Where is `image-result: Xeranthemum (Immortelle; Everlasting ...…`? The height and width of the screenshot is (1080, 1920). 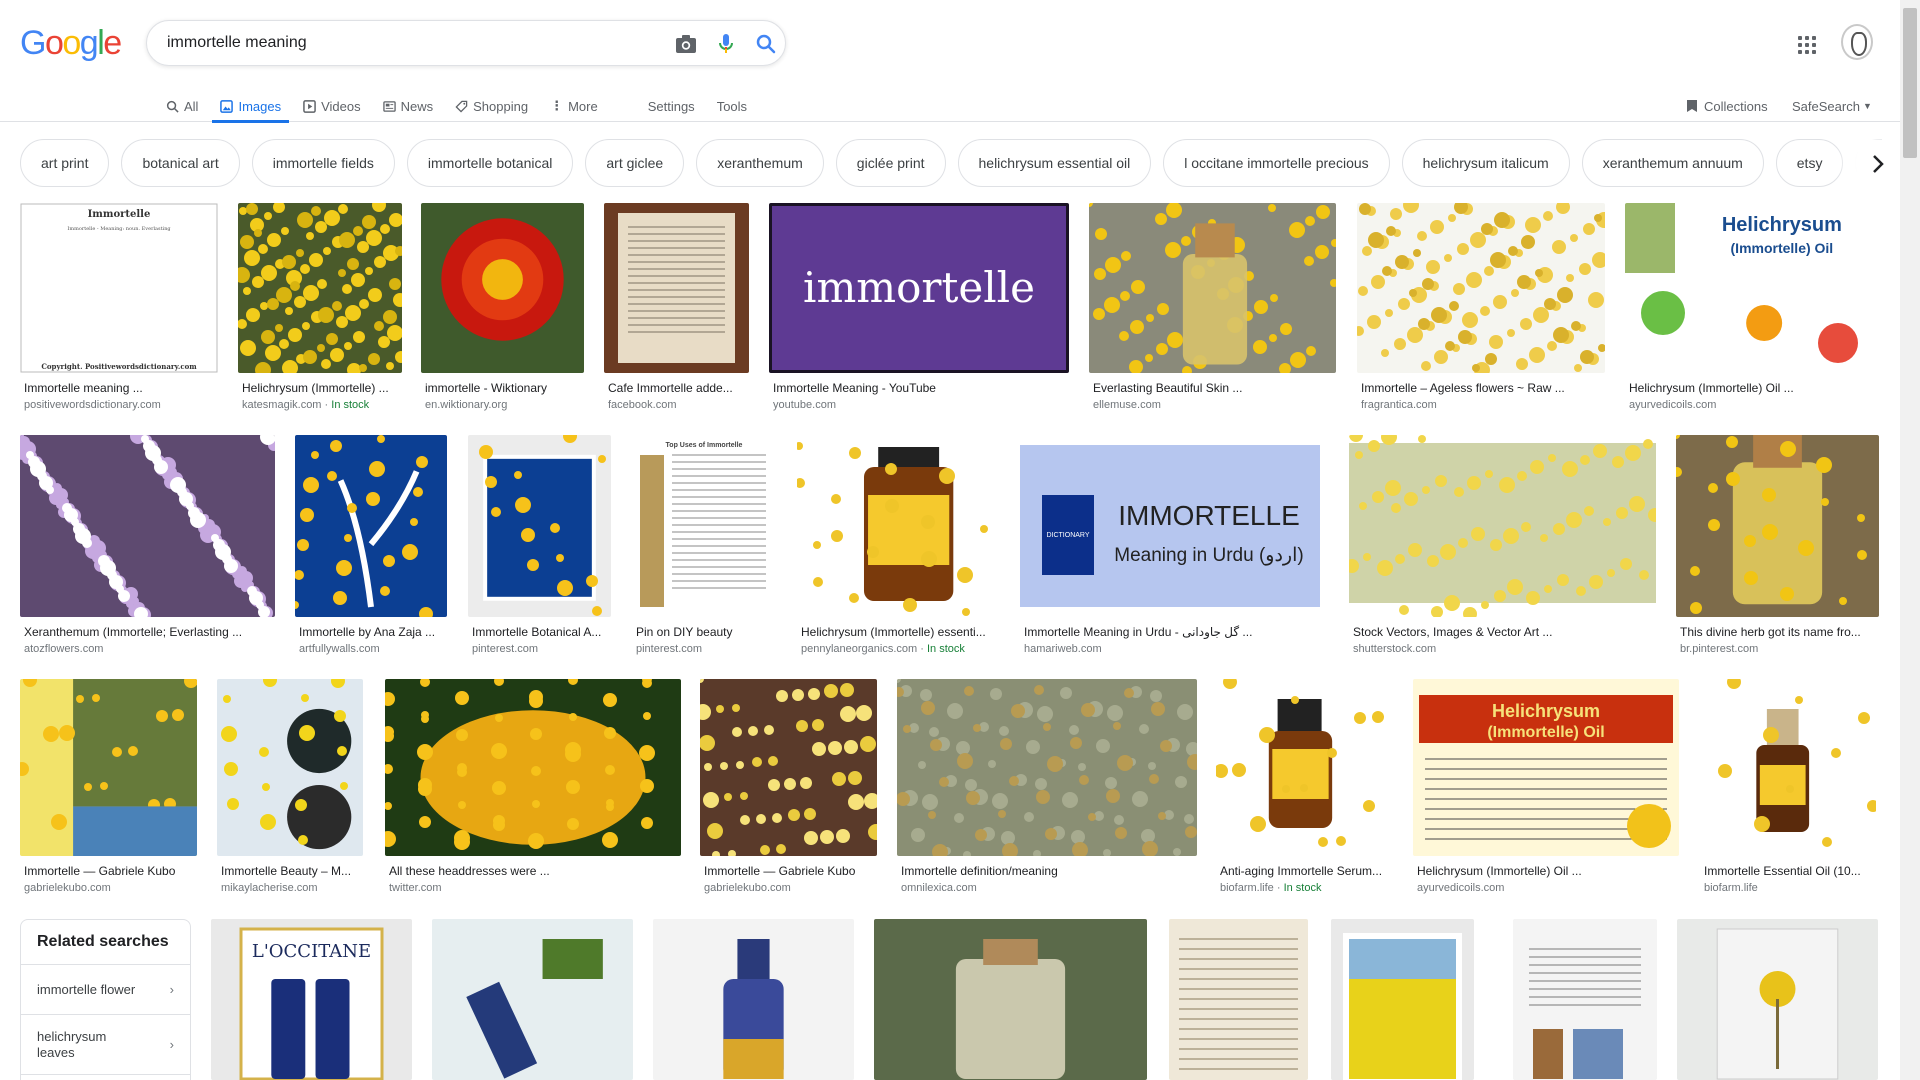
image-result: Xeranthemum (Immortelle; Everlasting ...… is located at coordinates (147, 546).